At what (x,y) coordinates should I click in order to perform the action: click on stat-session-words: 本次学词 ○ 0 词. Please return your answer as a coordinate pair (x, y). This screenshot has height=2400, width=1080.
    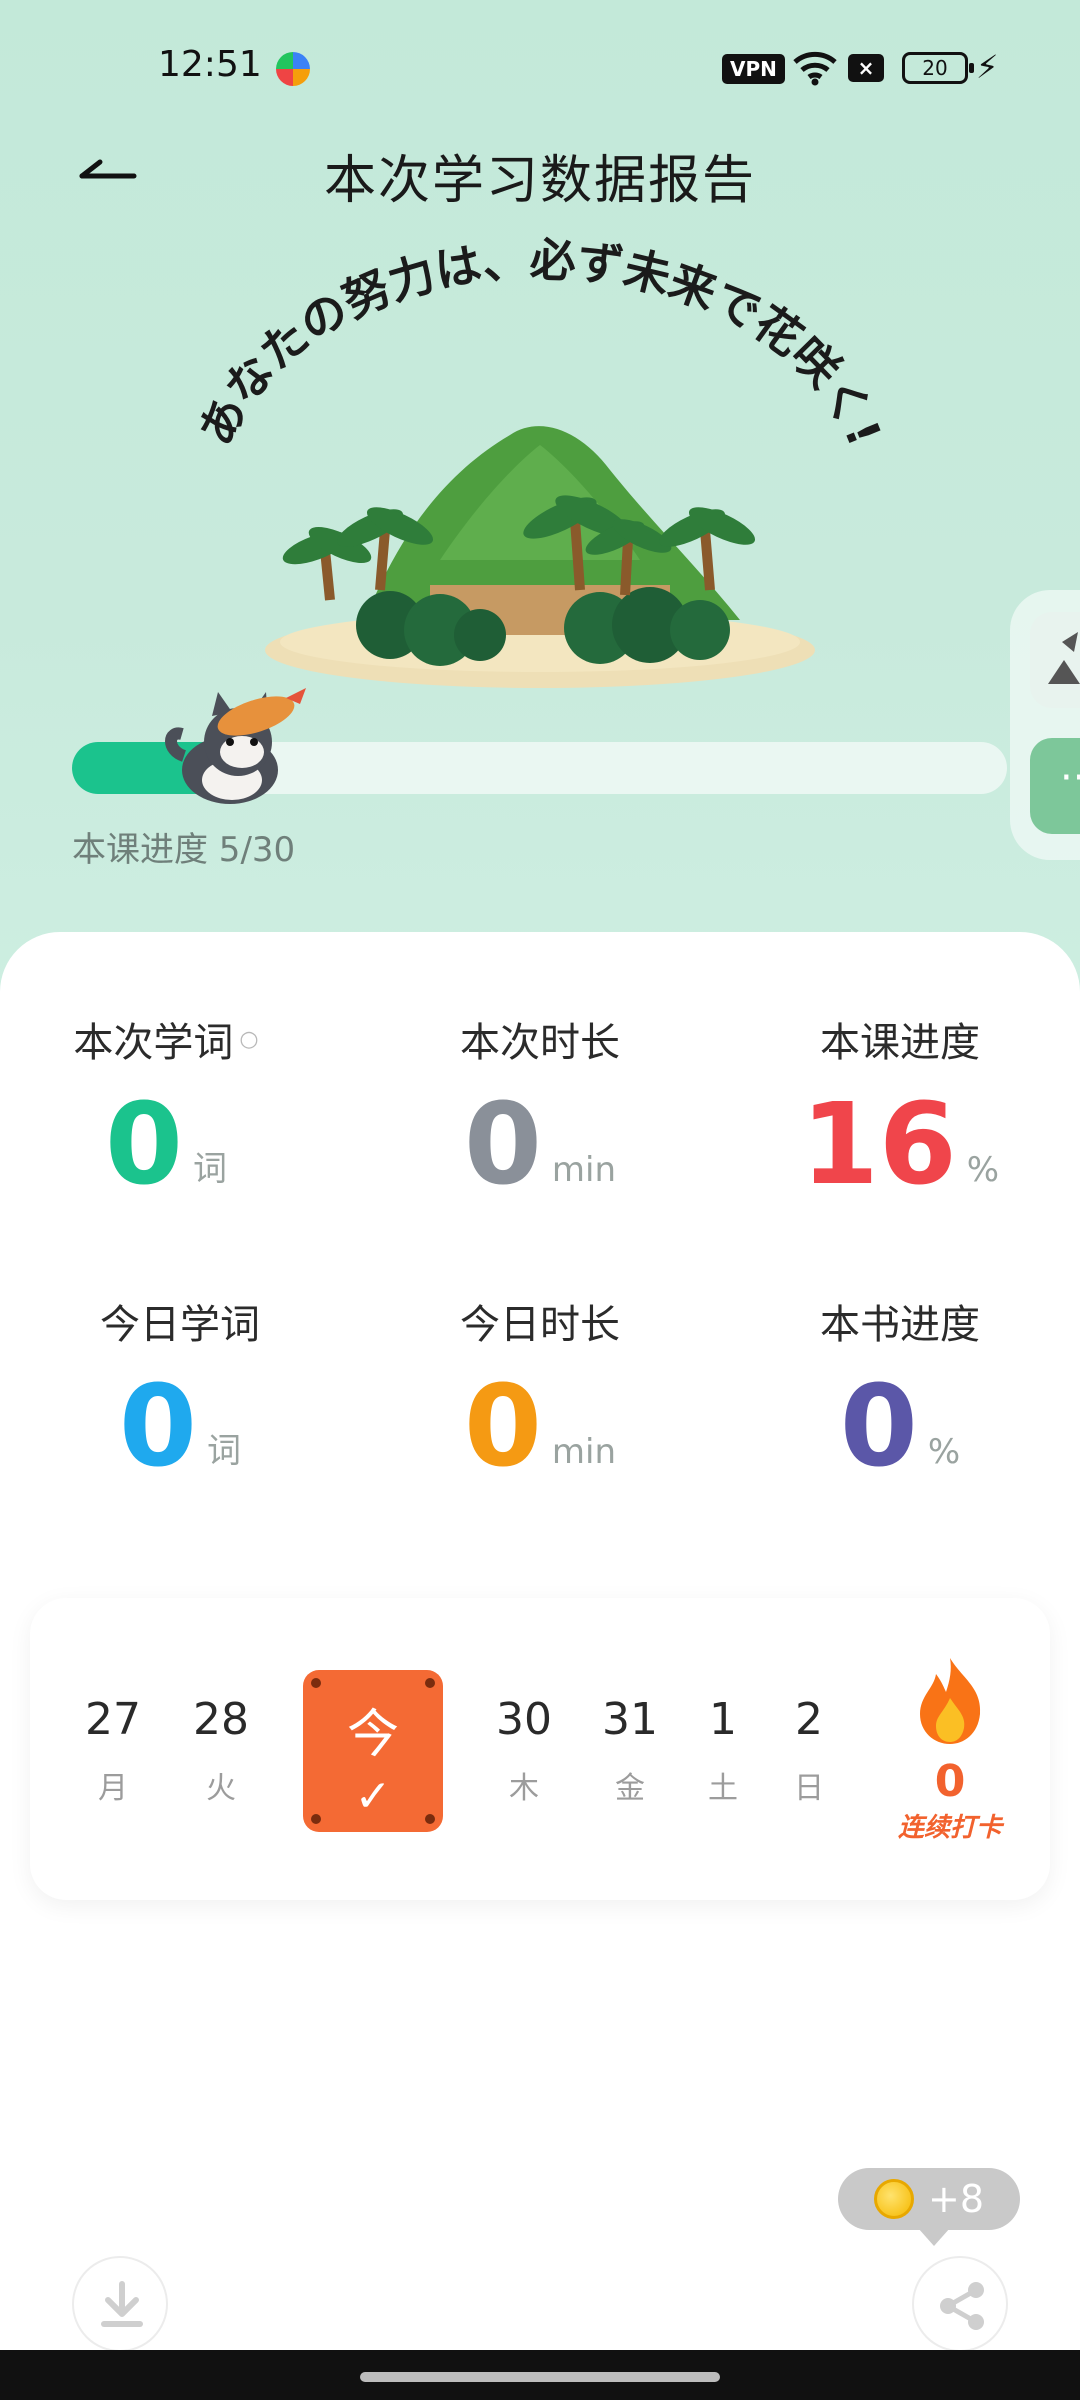
    Looking at the image, I should click on (166, 1110).